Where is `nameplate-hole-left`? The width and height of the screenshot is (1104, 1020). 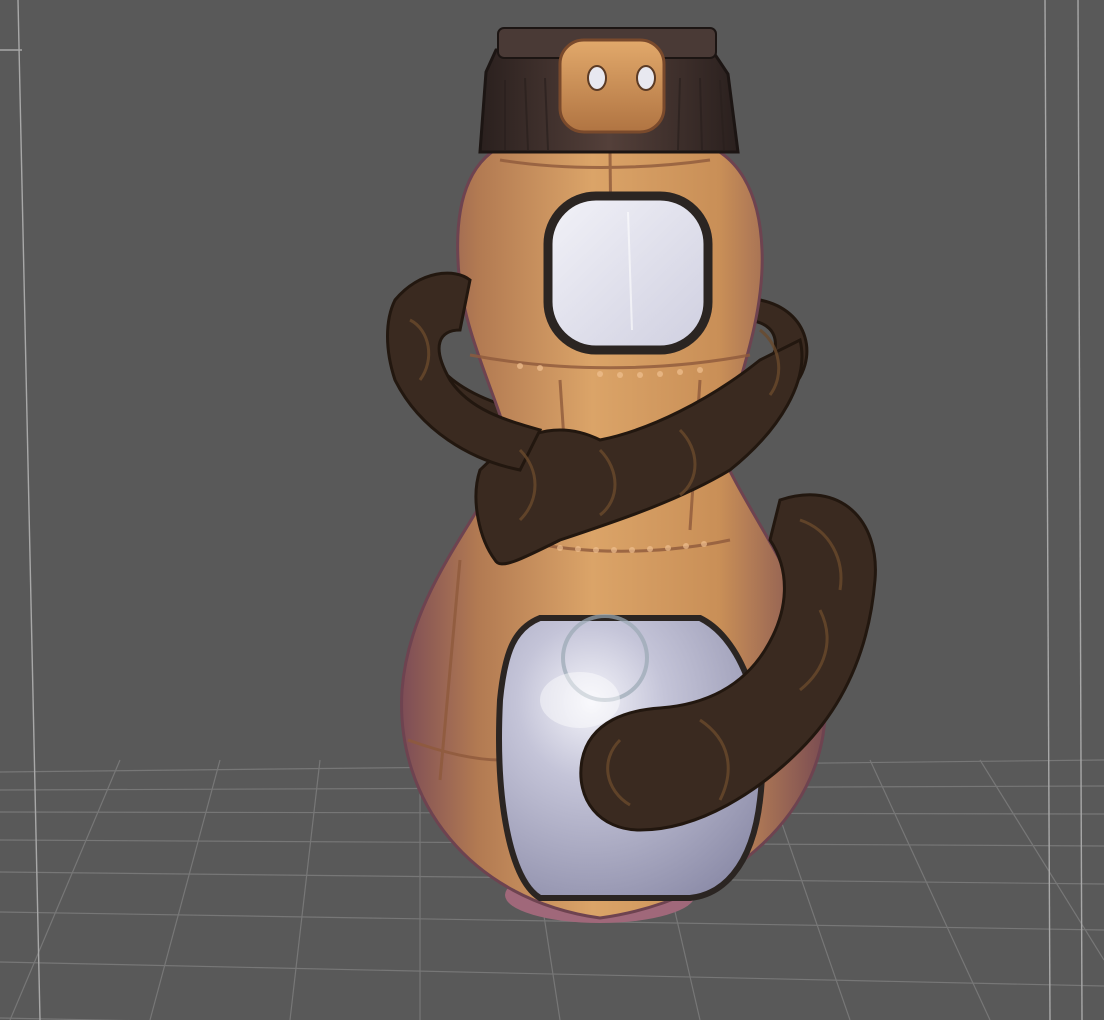
nameplate-hole-left is located at coordinates (597, 78).